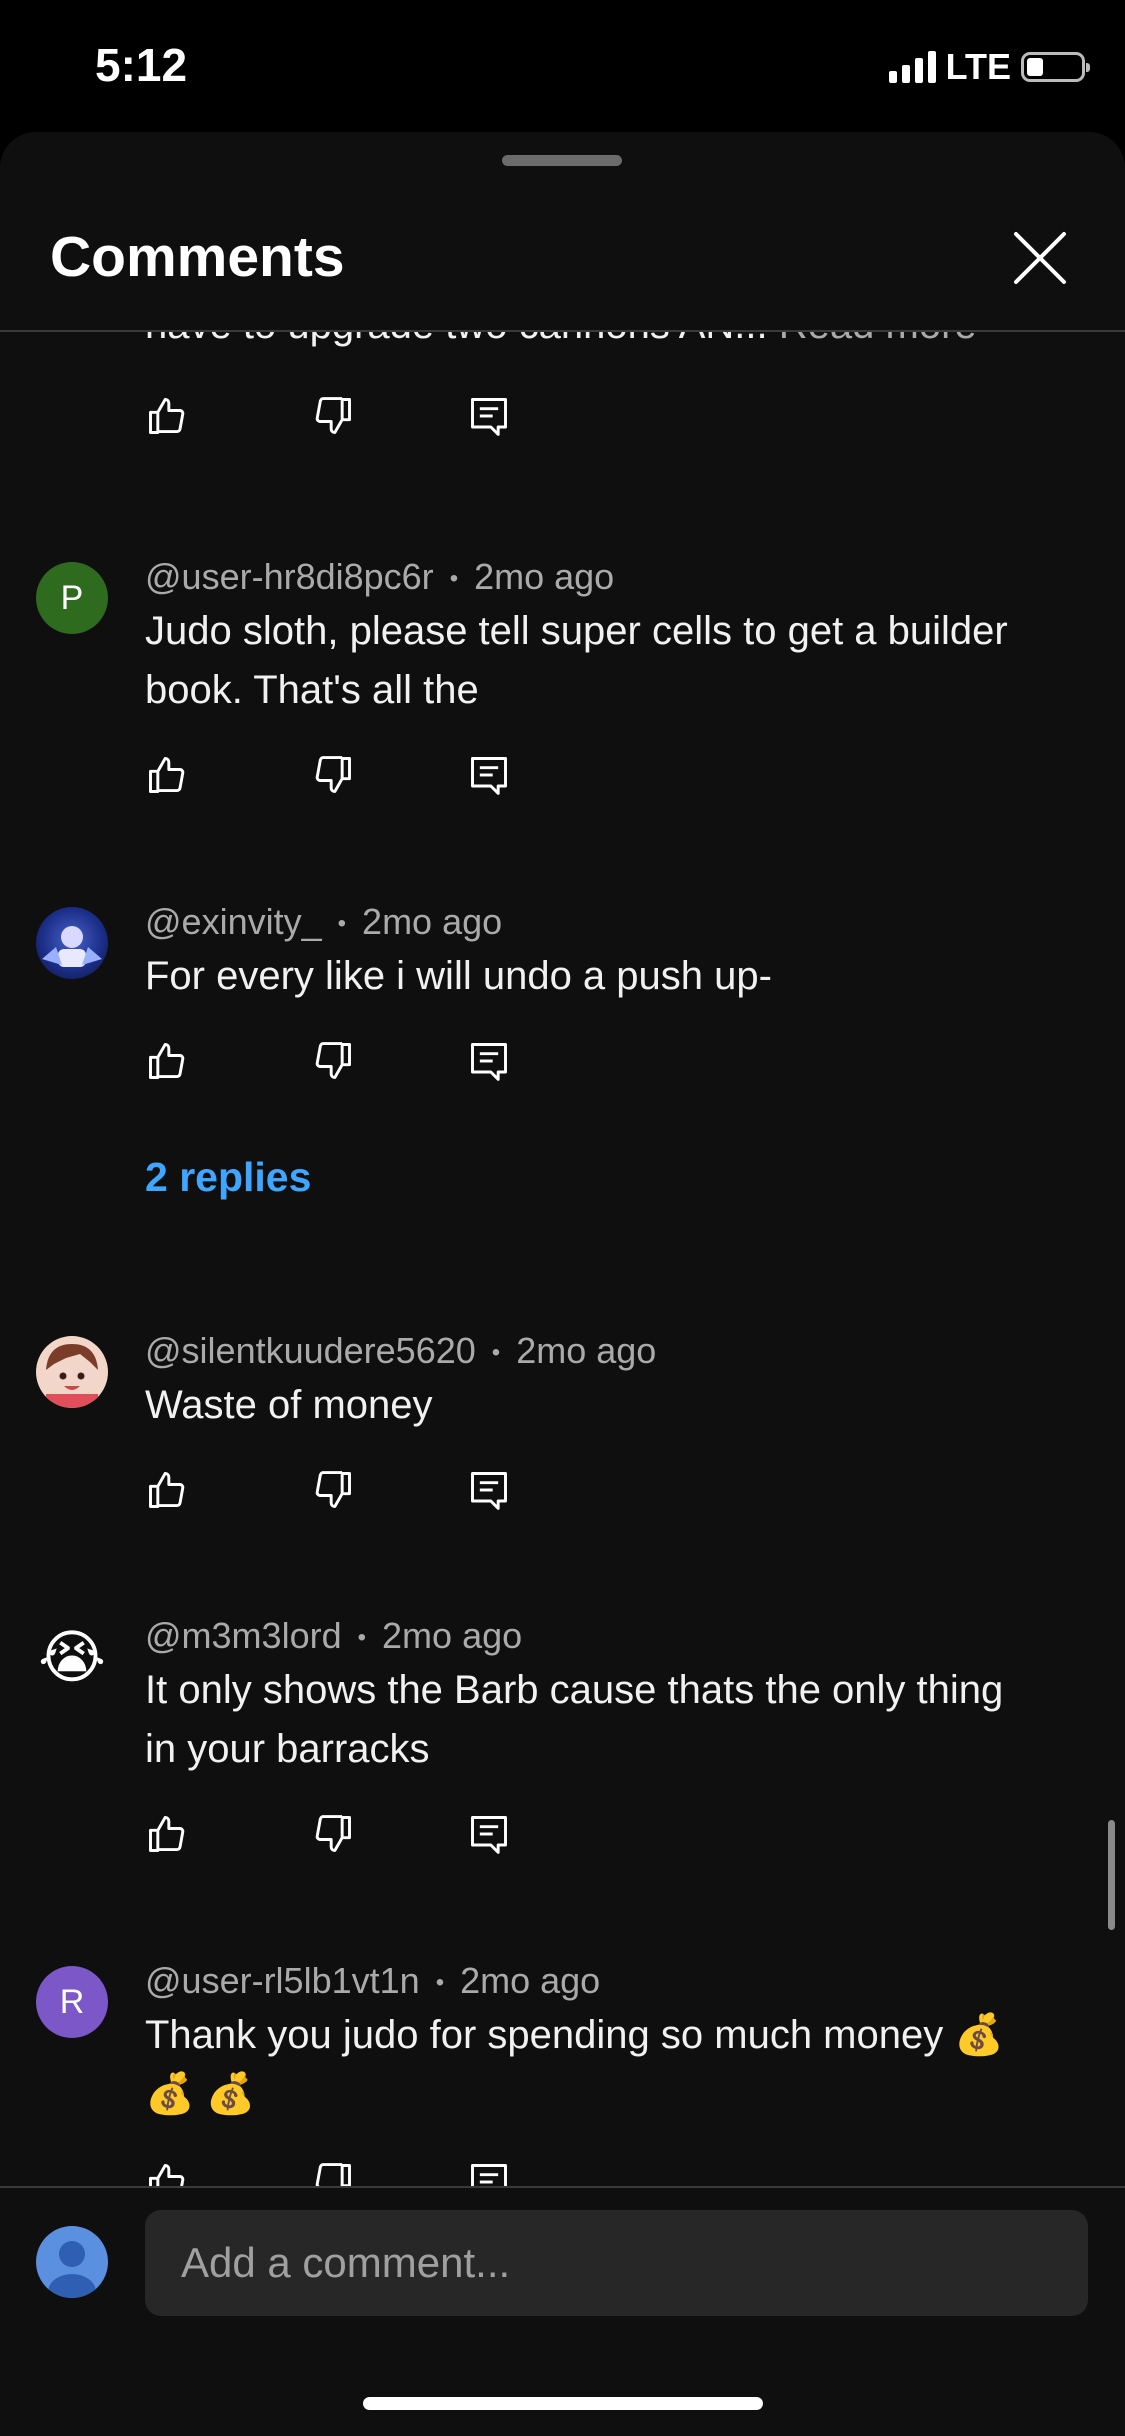  I want to click on status-indicators: LTE, so click(989, 67).